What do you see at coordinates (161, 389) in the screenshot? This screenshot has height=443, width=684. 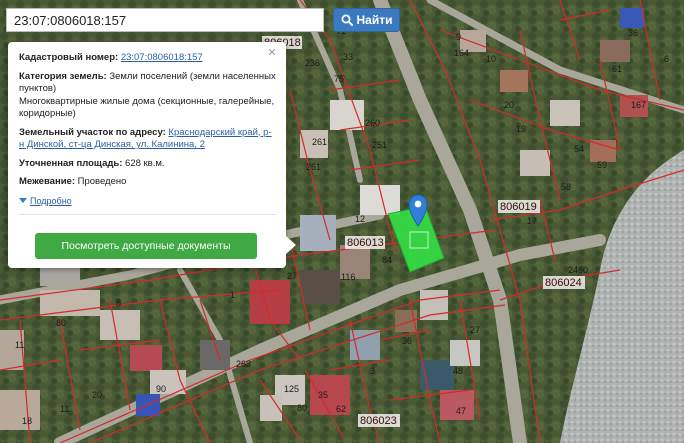 I see `parcel-label: 90` at bounding box center [161, 389].